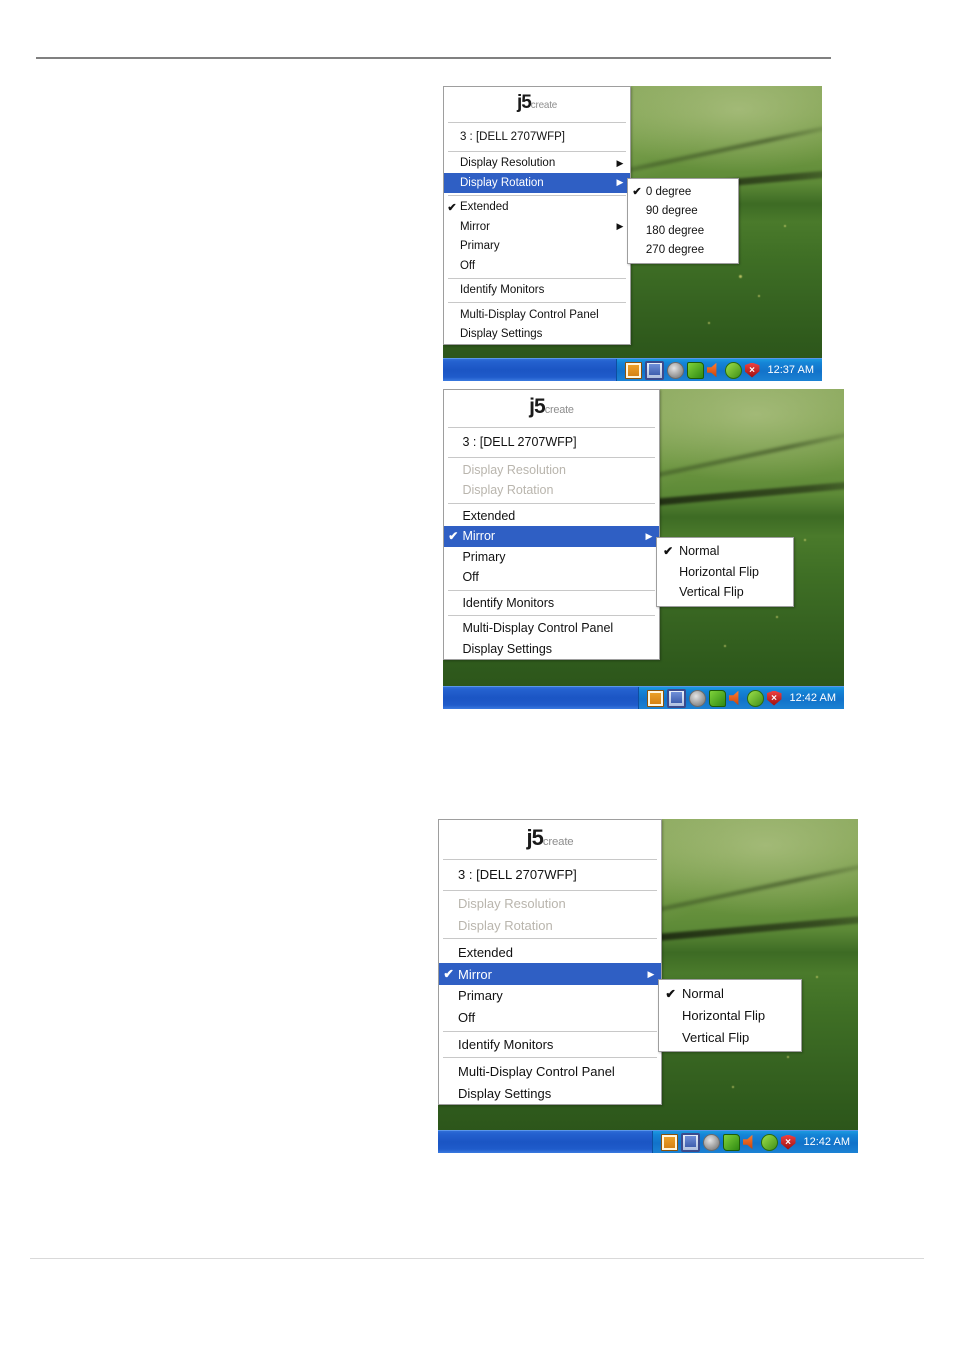 The height and width of the screenshot is (1350, 954). Describe the element at coordinates (537, 227) in the screenshot. I see `menu-item-mirror: Mirror ▶` at that location.